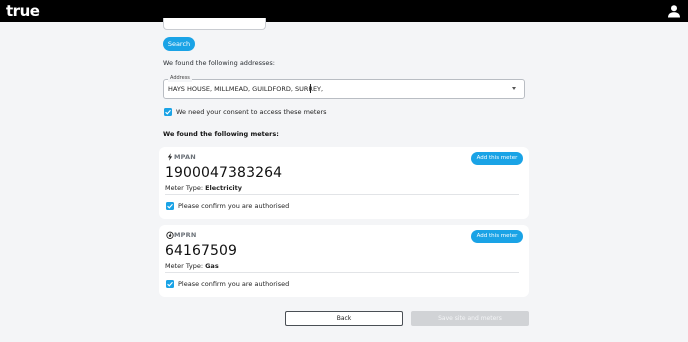 This screenshot has height=342, width=688. I want to click on lightning-icon, so click(170, 157).